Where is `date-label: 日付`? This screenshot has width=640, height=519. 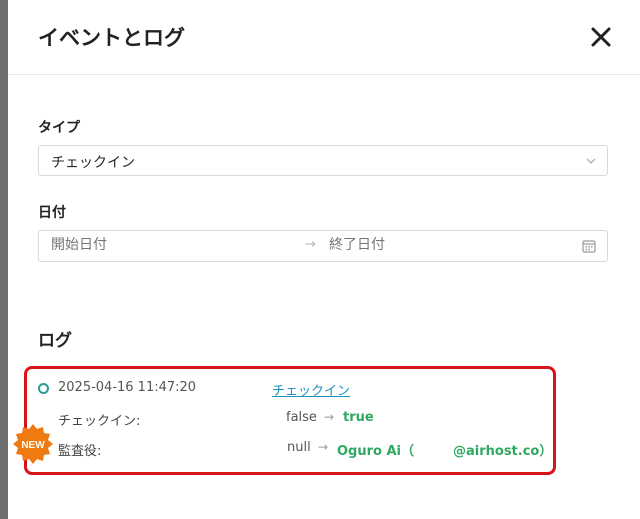
date-label: 日付 is located at coordinates (52, 213).